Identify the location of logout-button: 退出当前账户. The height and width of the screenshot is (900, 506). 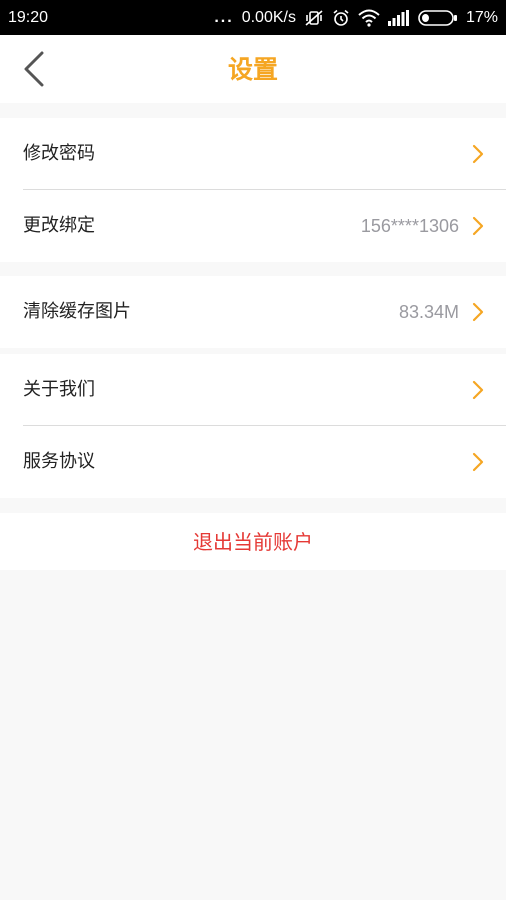
(253, 541).